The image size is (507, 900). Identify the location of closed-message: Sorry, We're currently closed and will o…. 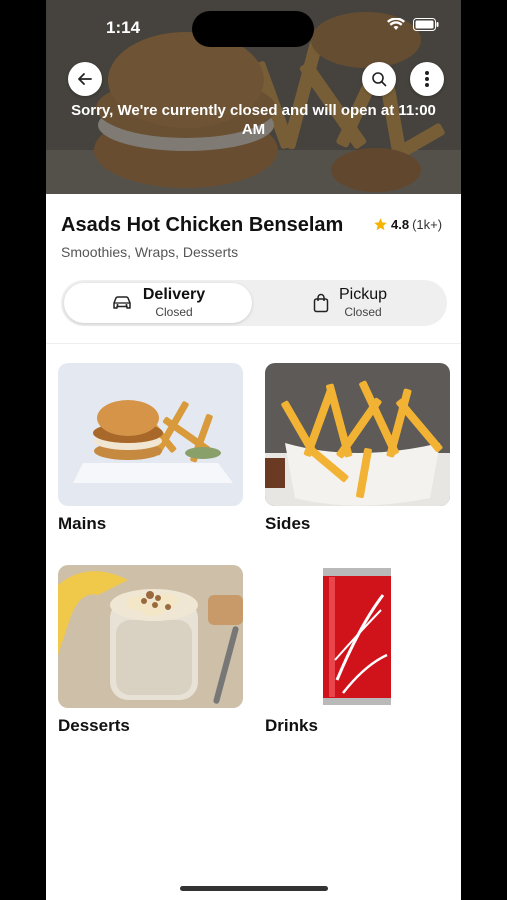
(253, 120).